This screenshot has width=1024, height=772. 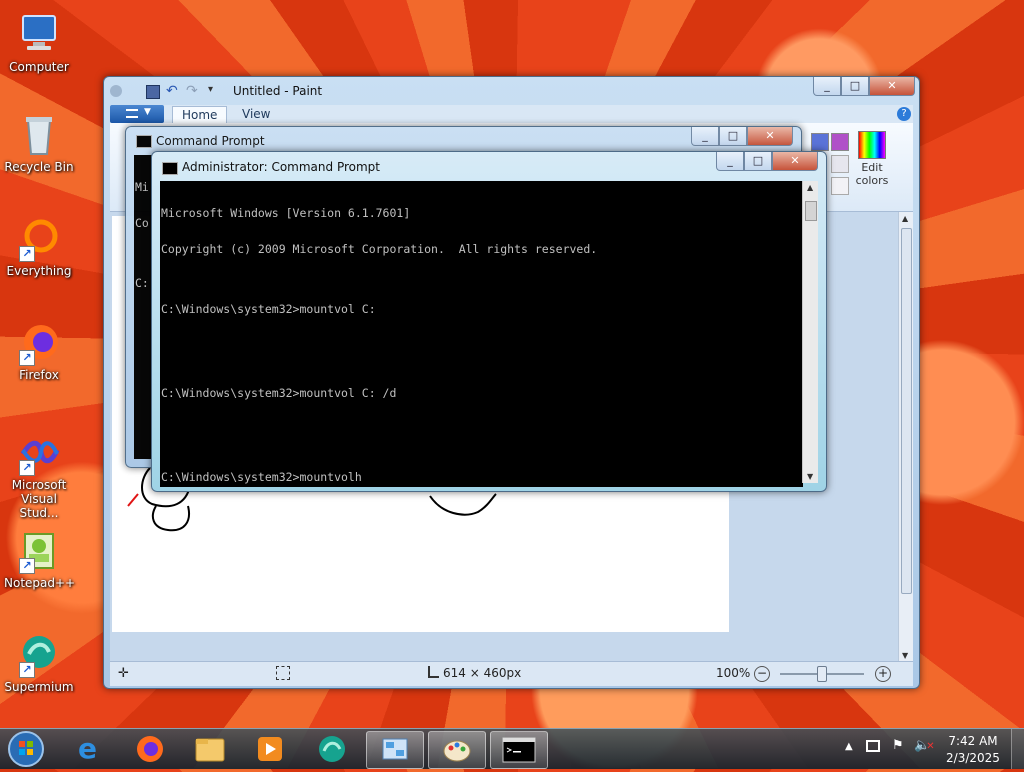 I want to click on taskbar: e ▲ ⚑ 🔈✕ 7:42 AM 2/3/2025, so click(x=512, y=748).